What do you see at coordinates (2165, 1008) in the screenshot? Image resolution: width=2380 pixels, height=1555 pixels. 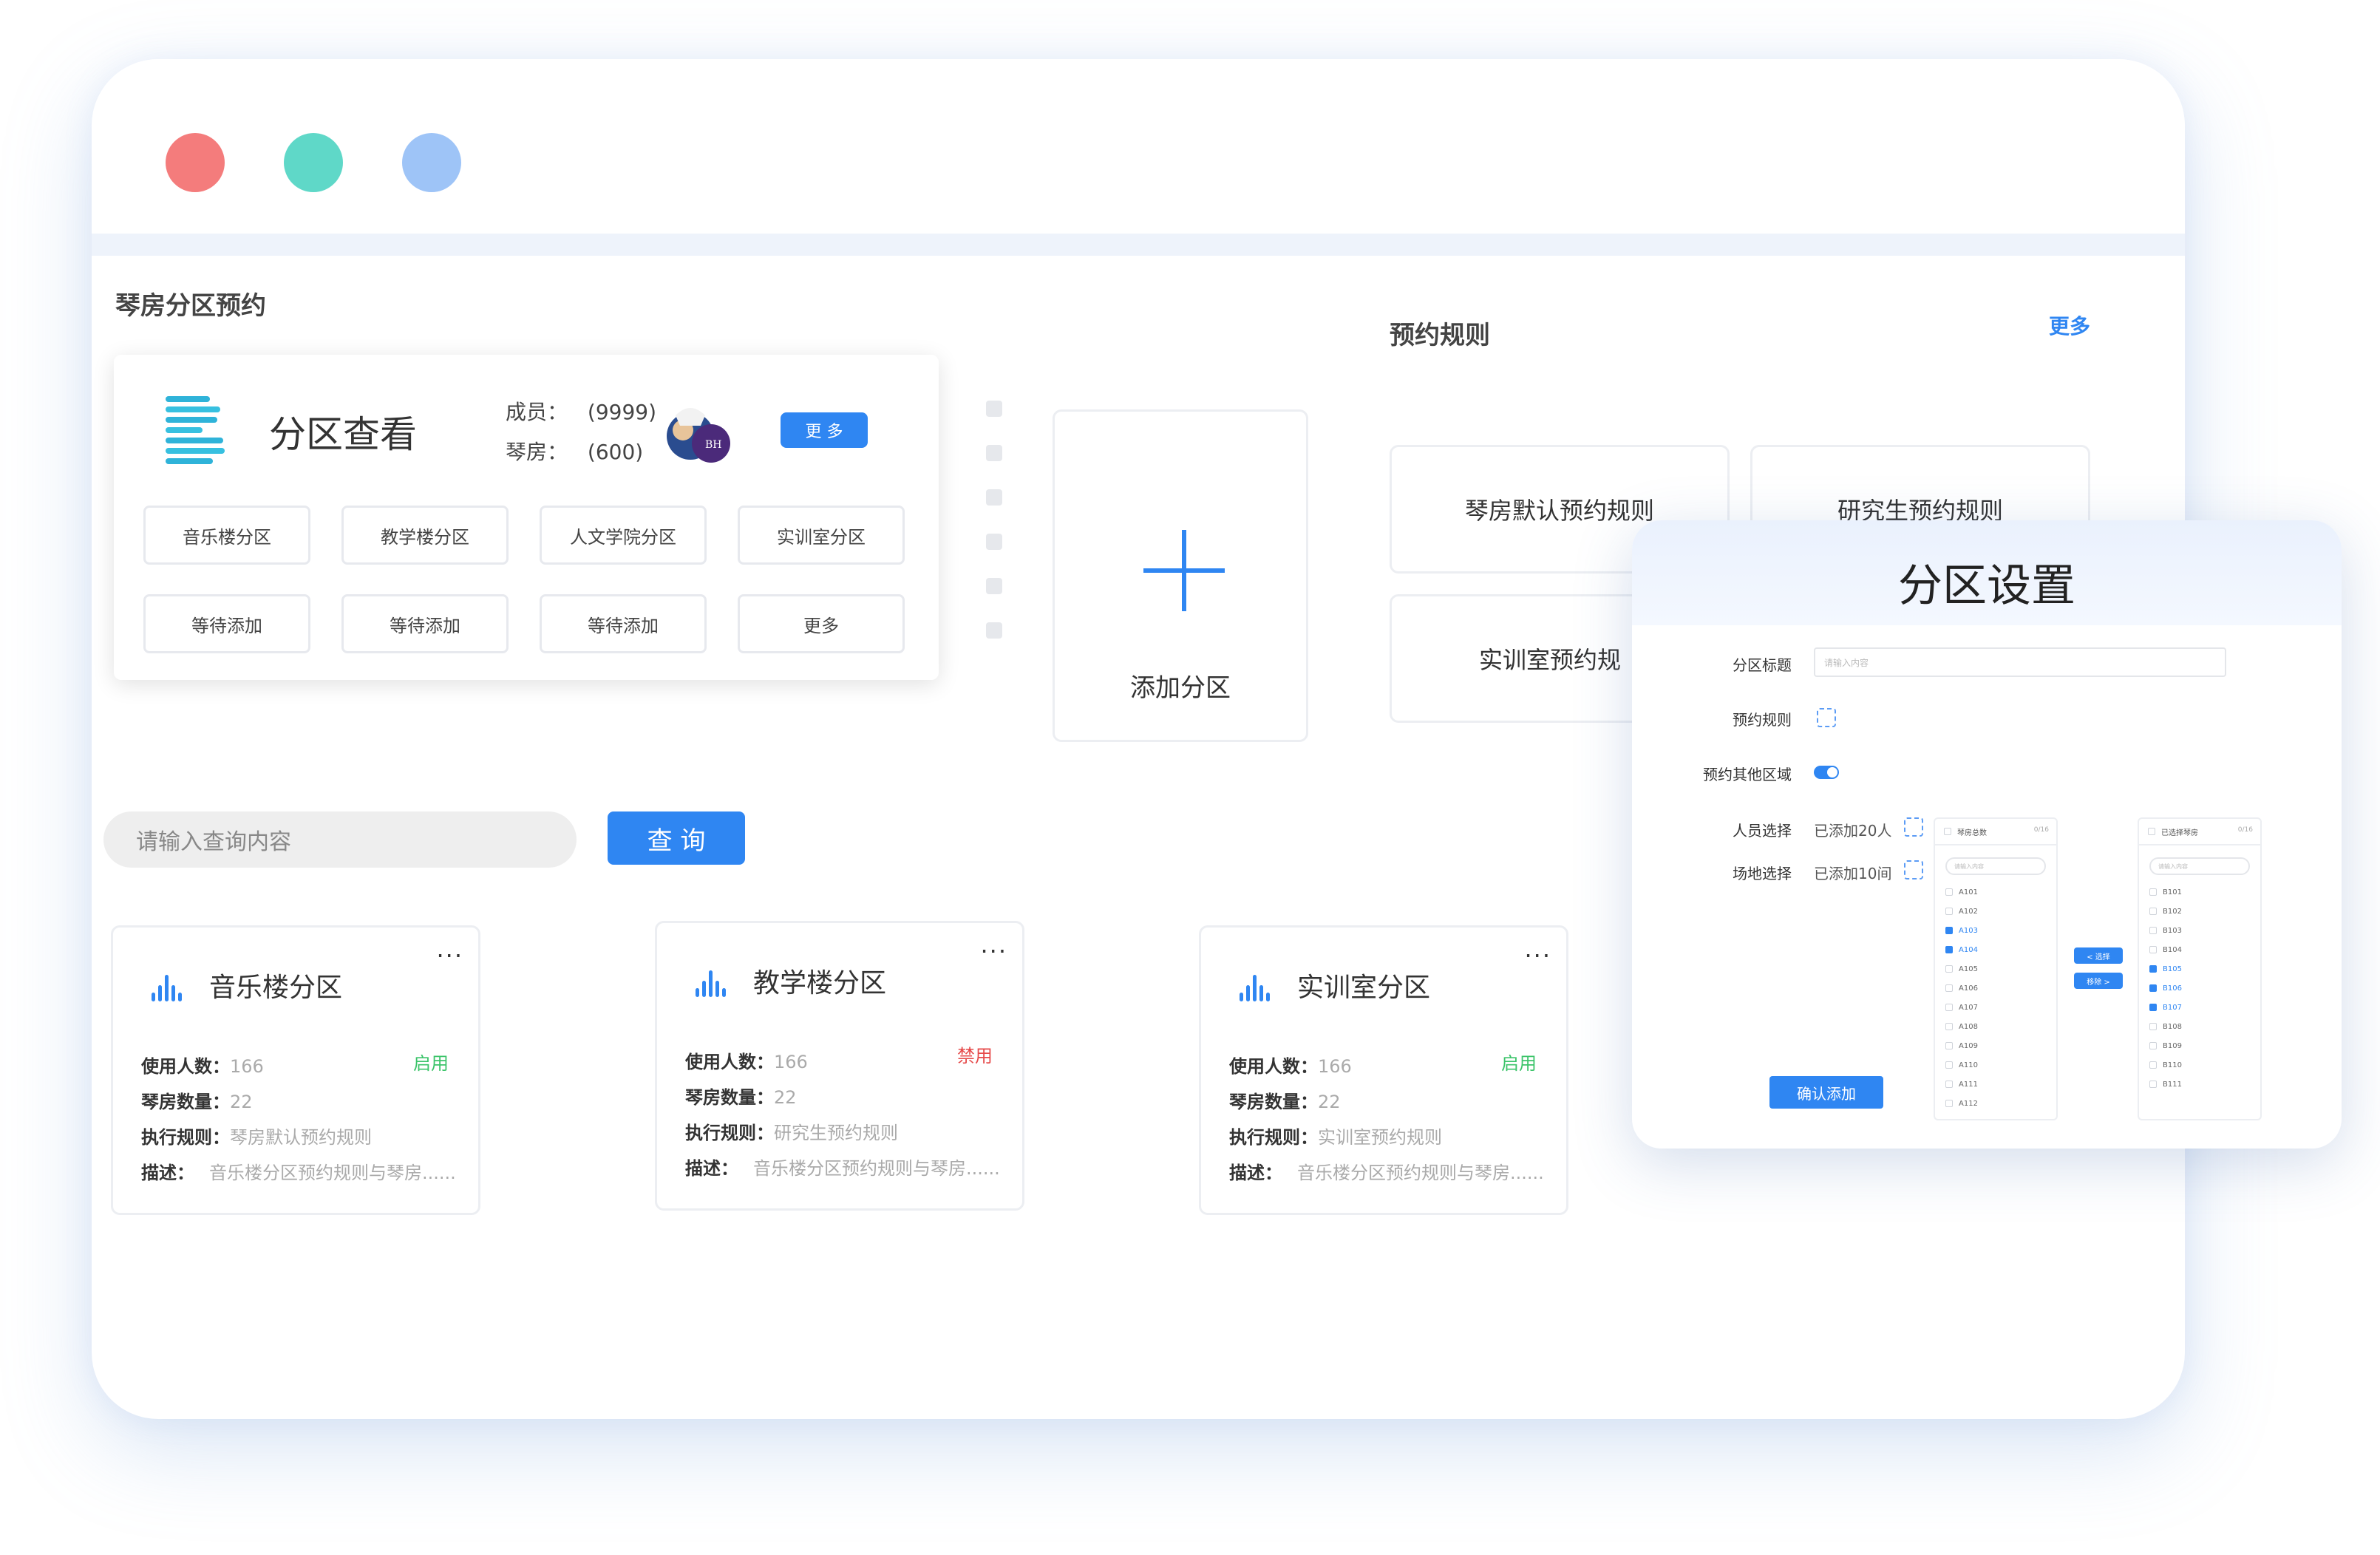 I see `transfer-item: B107` at bounding box center [2165, 1008].